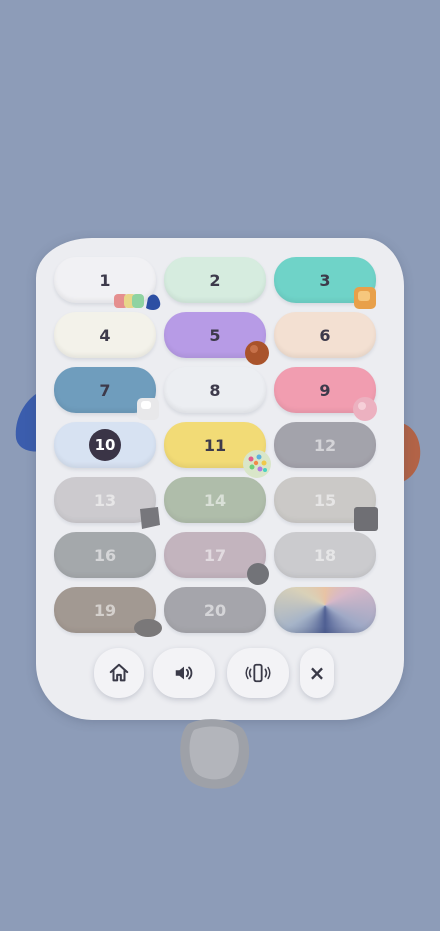  Describe the element at coordinates (325, 280) in the screenshot. I see `level-number: 3` at that location.